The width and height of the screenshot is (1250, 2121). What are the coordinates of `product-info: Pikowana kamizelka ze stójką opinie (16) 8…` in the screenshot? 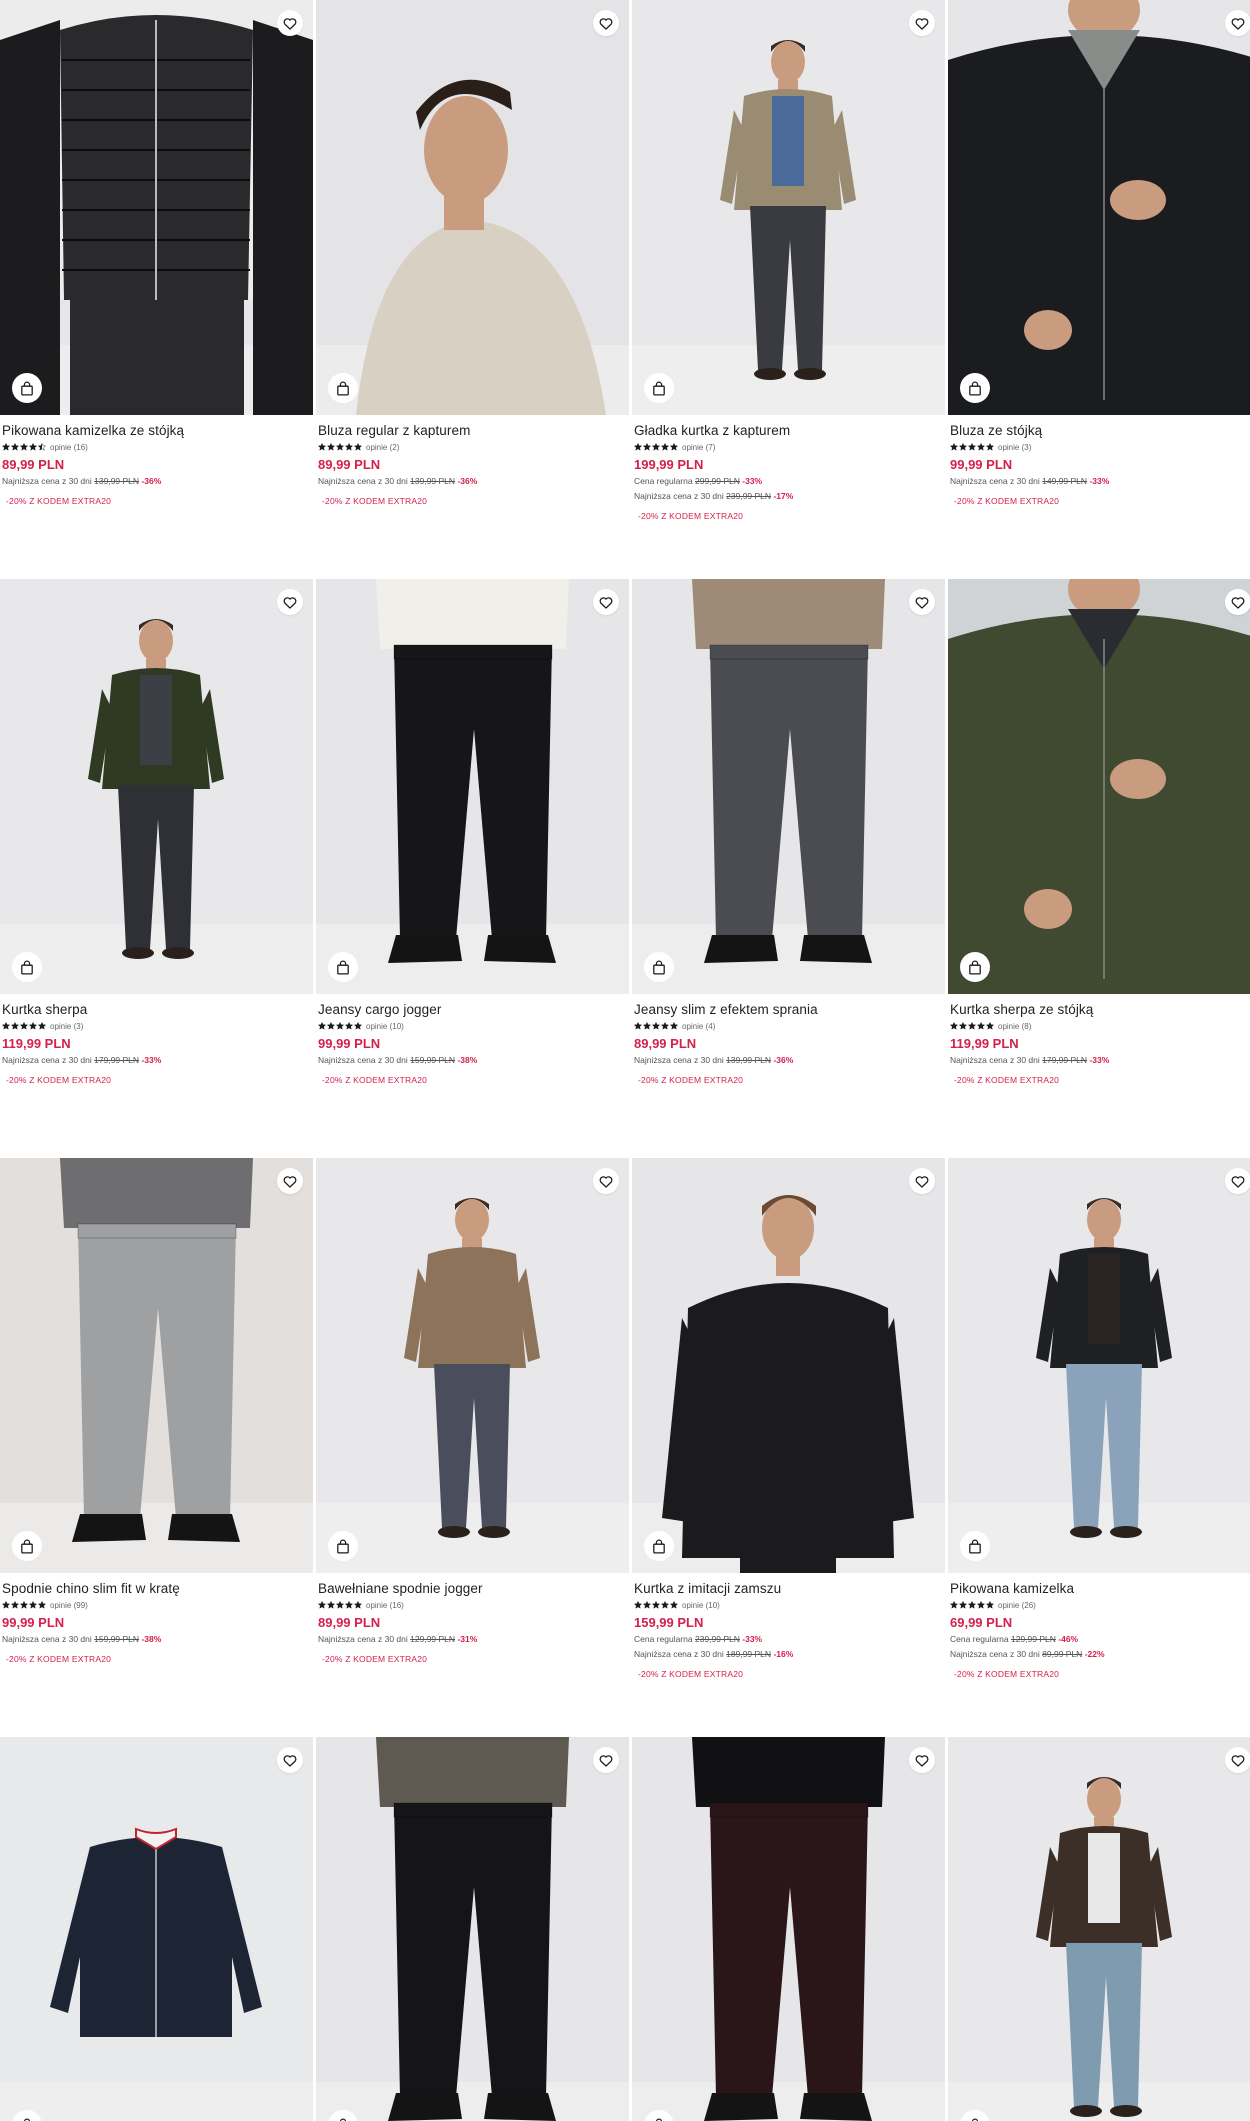 It's located at (156, 460).